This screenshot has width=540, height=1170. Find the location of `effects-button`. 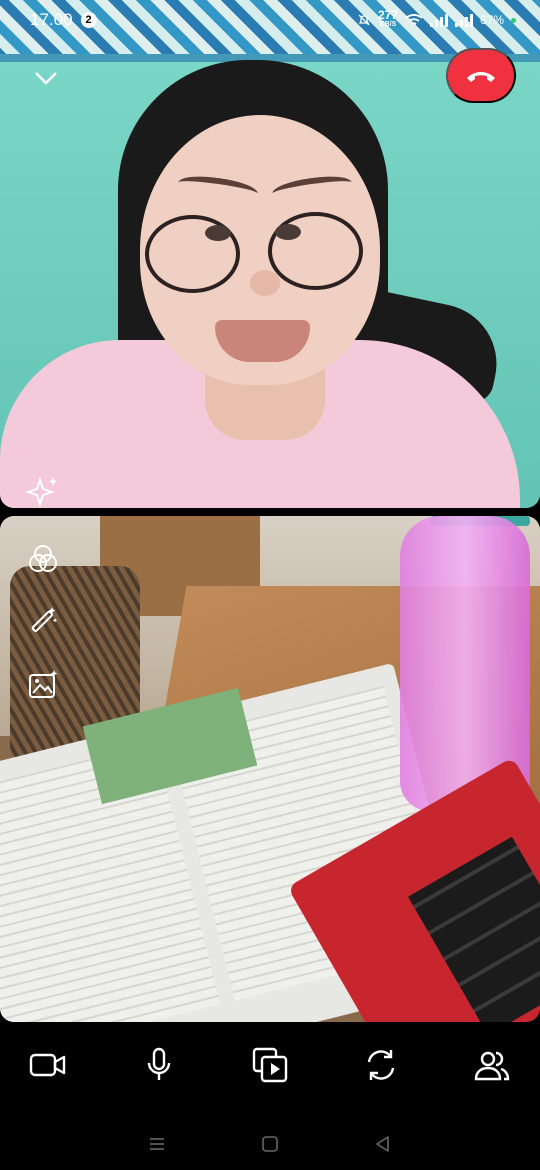

effects-button is located at coordinates (43, 491).